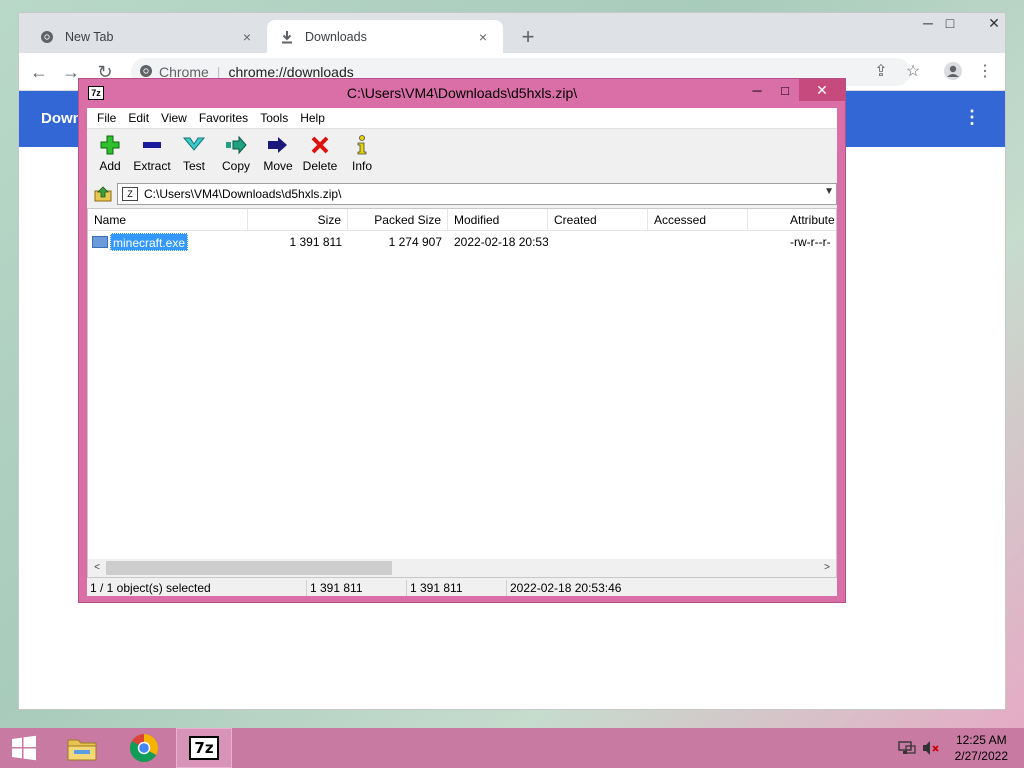 The height and width of the screenshot is (768, 1024). I want to click on extract-icon, so click(152, 145).